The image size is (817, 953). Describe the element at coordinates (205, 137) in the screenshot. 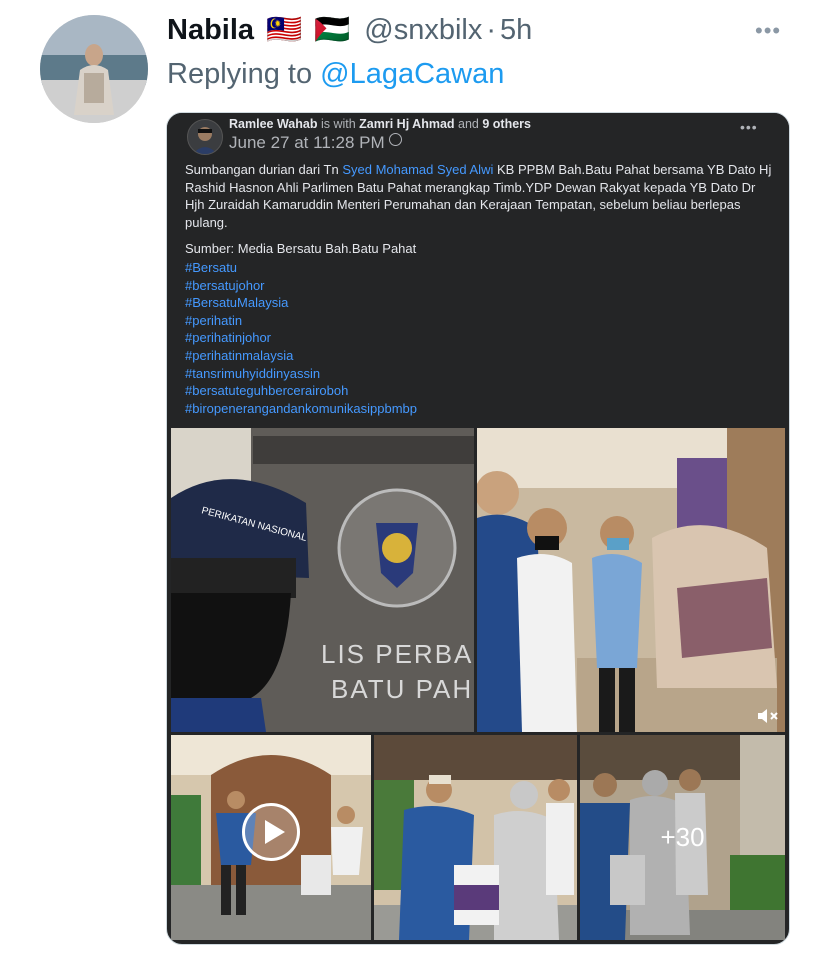

I see `fb-author-avatar` at that location.